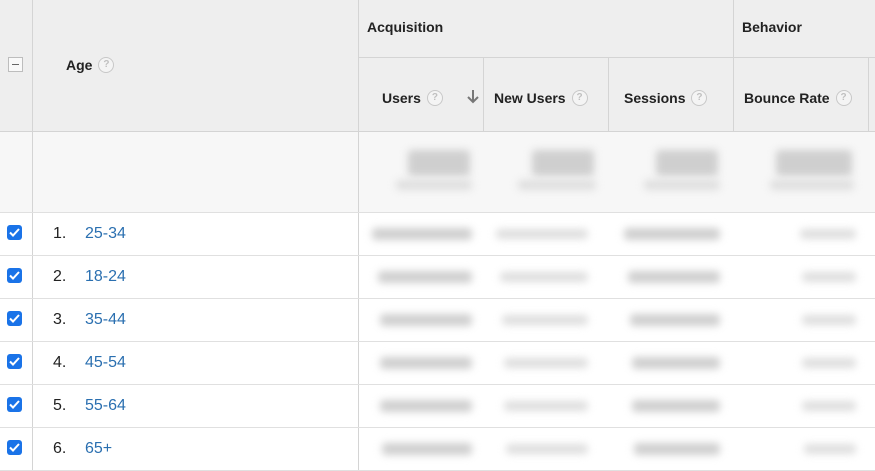 The height and width of the screenshot is (471, 875). What do you see at coordinates (105, 363) in the screenshot?
I see `row-dimension-link: 45-54` at bounding box center [105, 363].